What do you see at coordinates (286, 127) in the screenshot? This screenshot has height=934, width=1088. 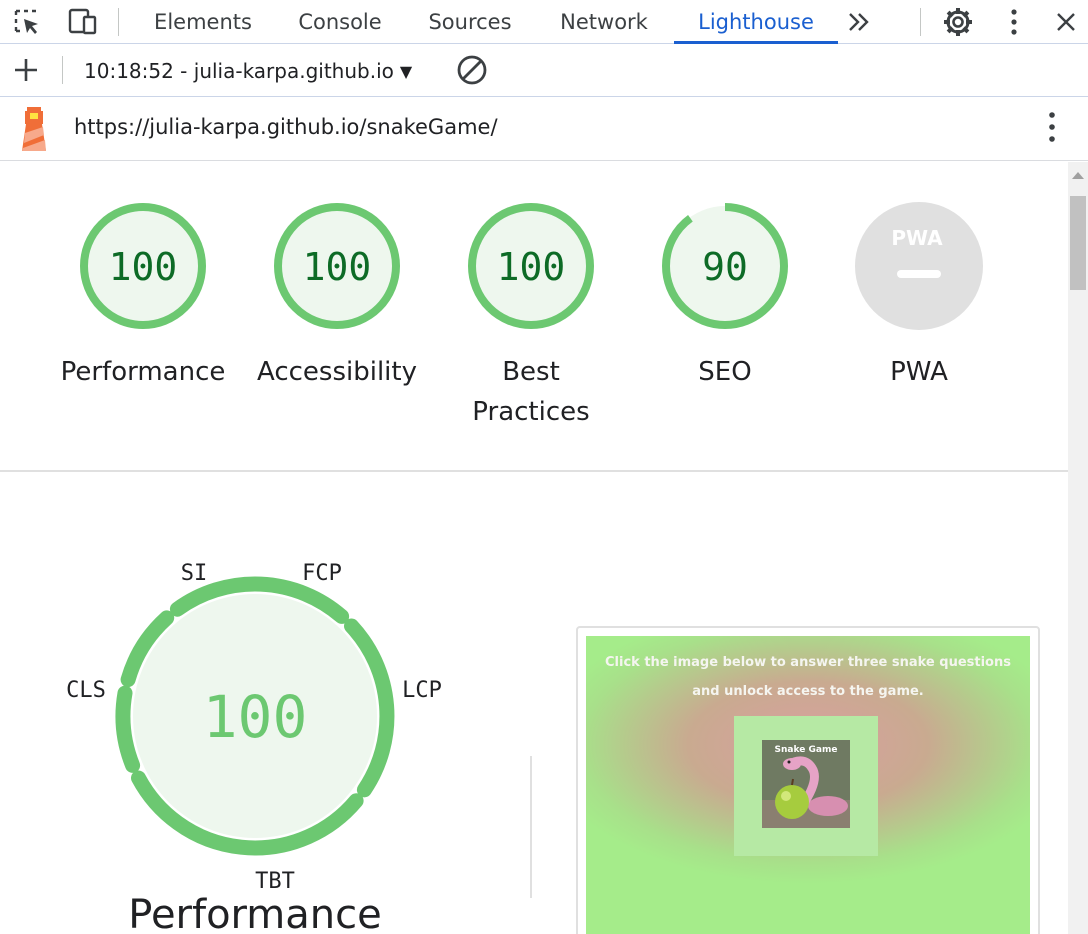 I see `report-url: https://julia-karpa.github.io/snakeGame/` at bounding box center [286, 127].